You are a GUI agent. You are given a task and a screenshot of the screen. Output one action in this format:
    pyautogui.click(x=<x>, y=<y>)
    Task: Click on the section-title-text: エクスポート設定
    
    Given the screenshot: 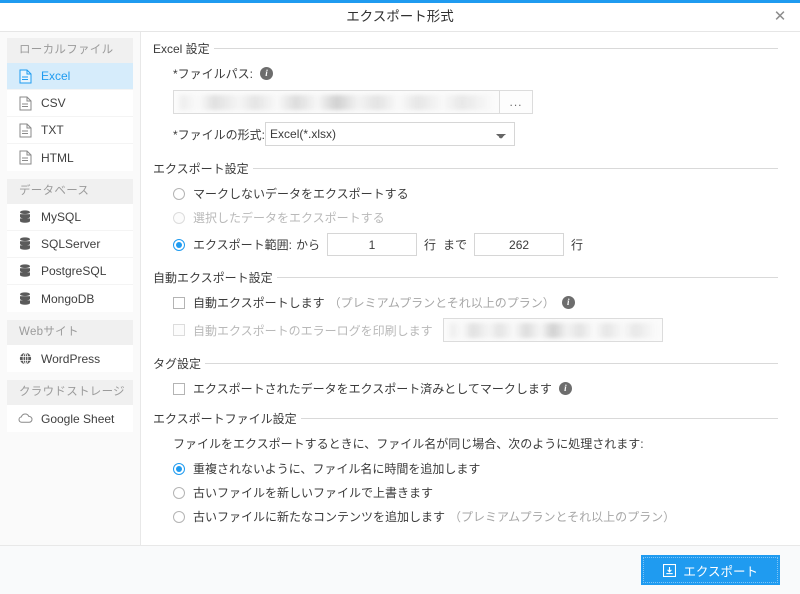 What is the action you would take?
    pyautogui.click(x=201, y=169)
    